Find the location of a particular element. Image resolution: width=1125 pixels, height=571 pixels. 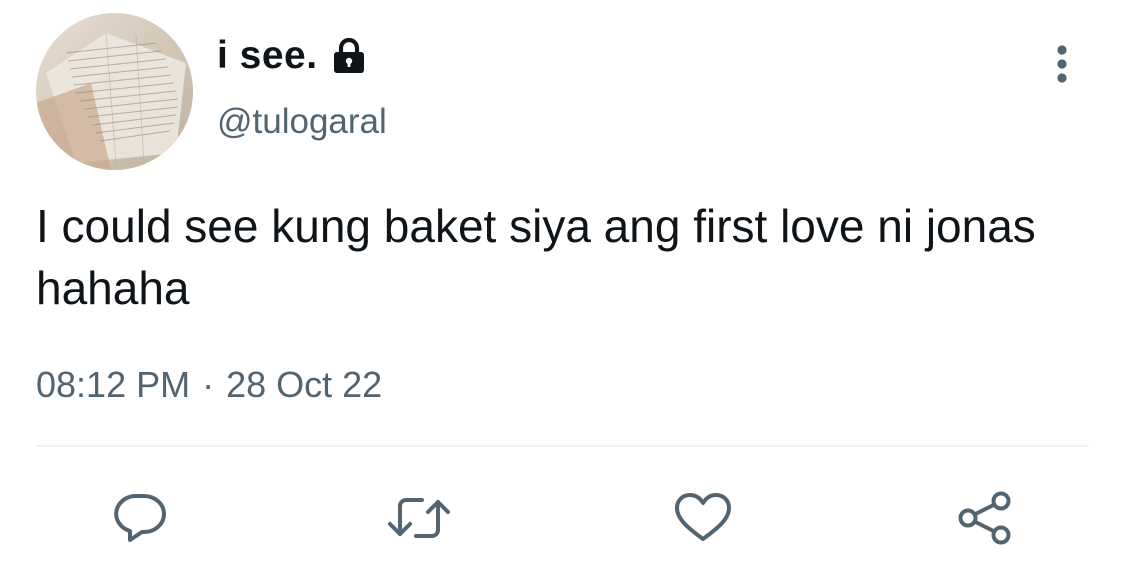

retweet-button is located at coordinates (419, 518).